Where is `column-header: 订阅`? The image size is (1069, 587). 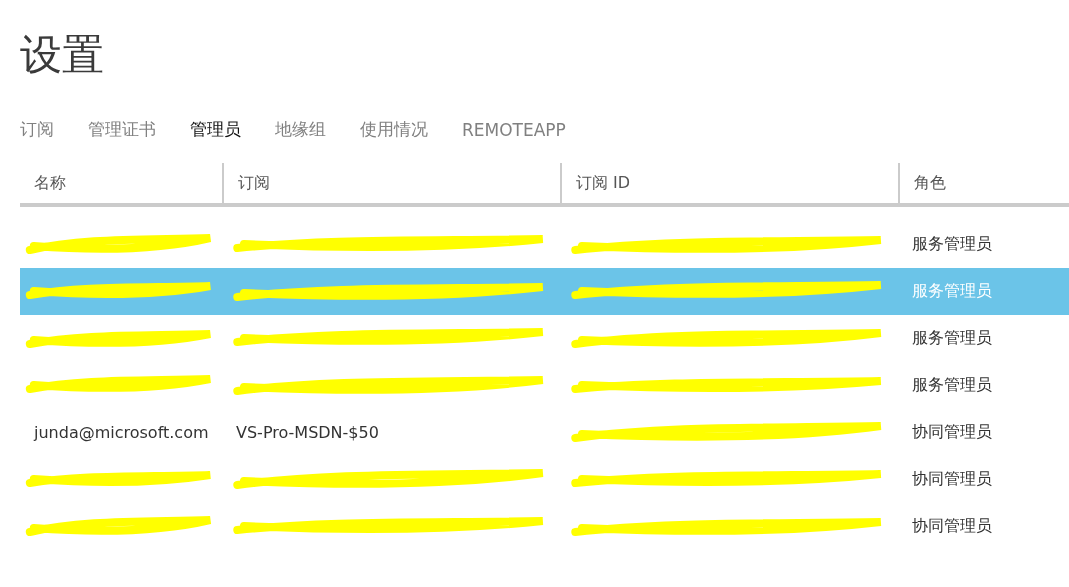 column-header: 订阅 is located at coordinates (391, 183).